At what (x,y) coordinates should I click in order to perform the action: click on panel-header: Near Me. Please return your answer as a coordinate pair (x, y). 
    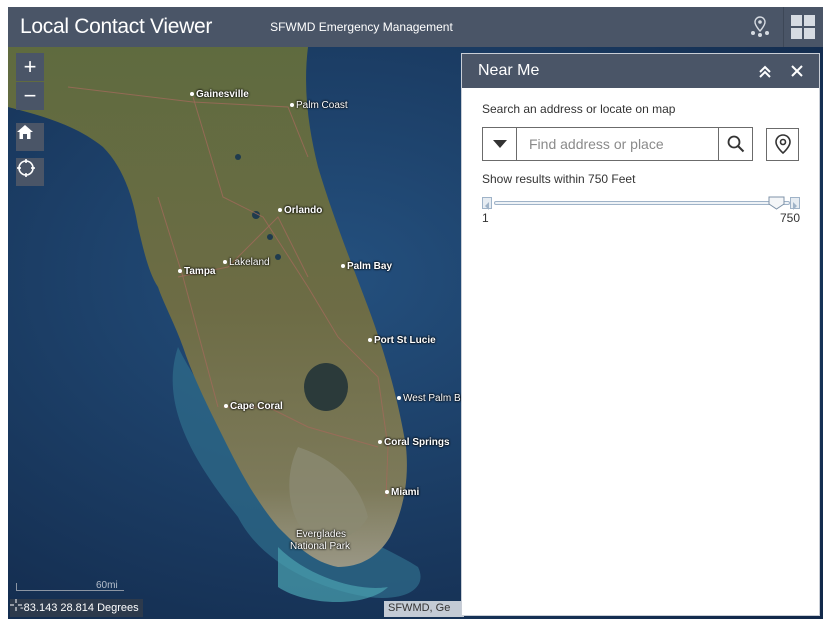
    Looking at the image, I should click on (640, 71).